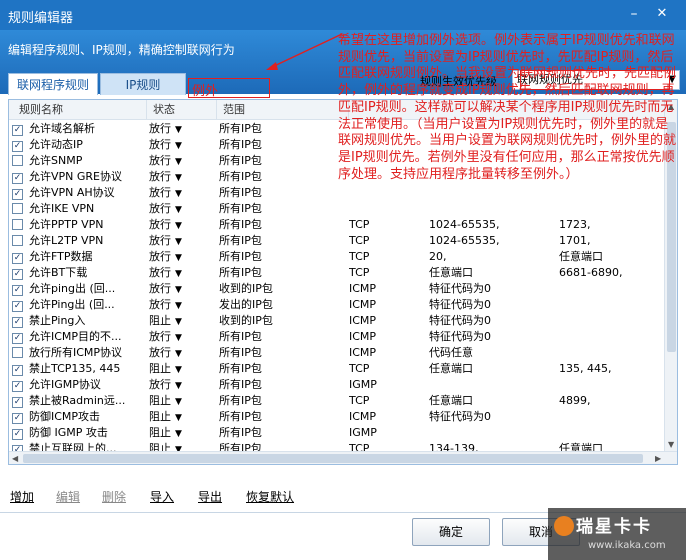 The width and height of the screenshot is (686, 560). I want to click on add-link: 增加, so click(22, 496).